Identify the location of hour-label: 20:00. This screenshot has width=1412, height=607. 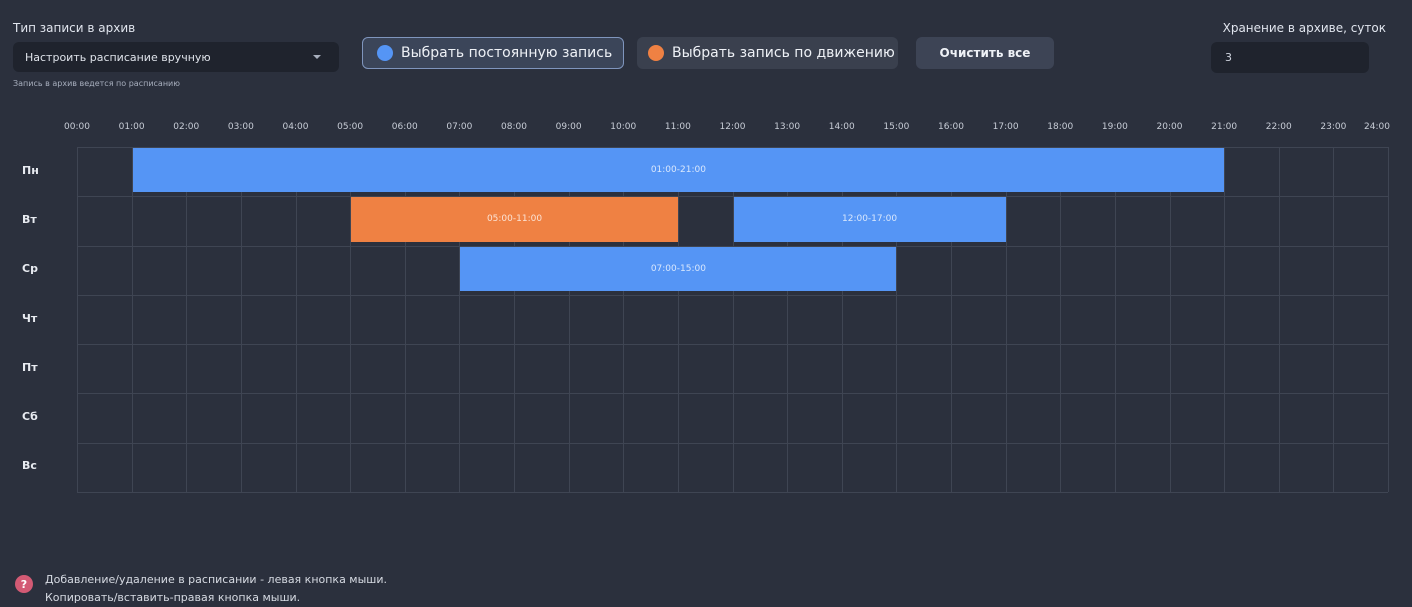
(1169, 127).